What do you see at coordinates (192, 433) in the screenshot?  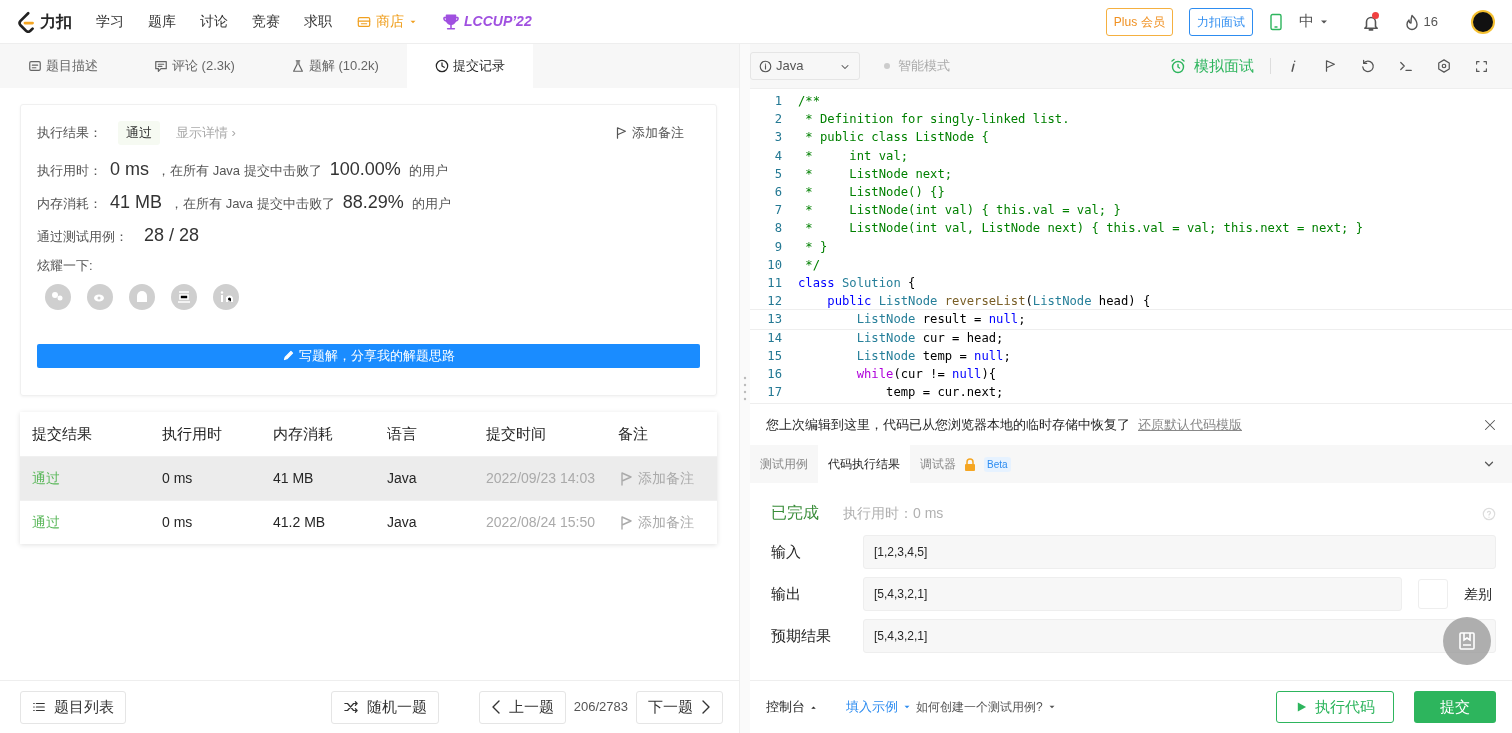 I see `column-header: 执行用时` at bounding box center [192, 433].